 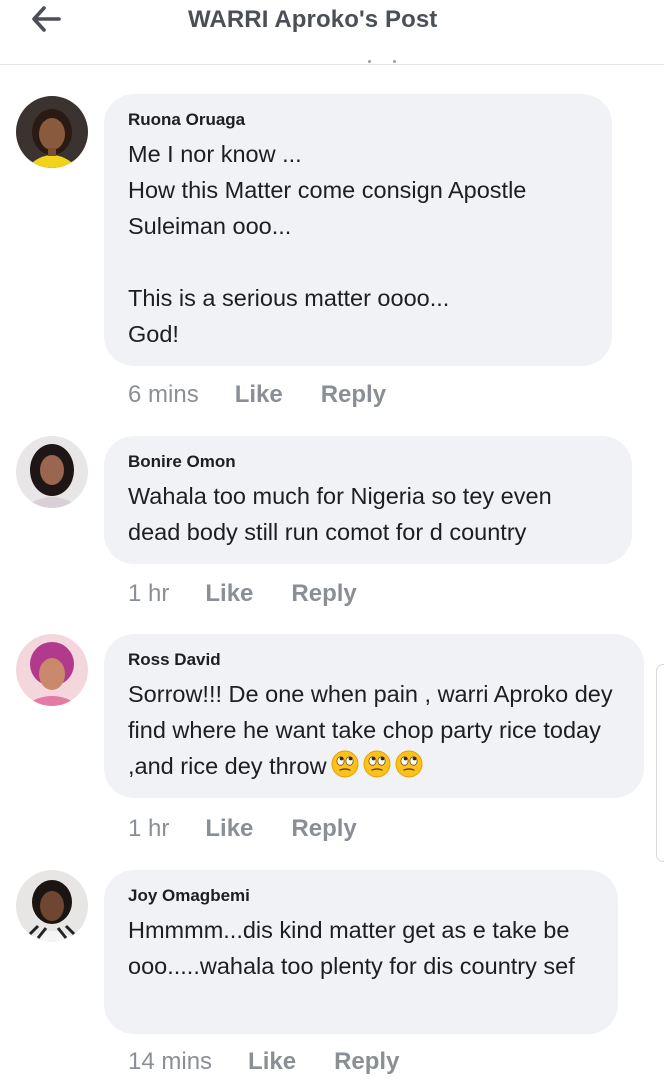 I want to click on arrow-left-icon, so click(x=46, y=19).